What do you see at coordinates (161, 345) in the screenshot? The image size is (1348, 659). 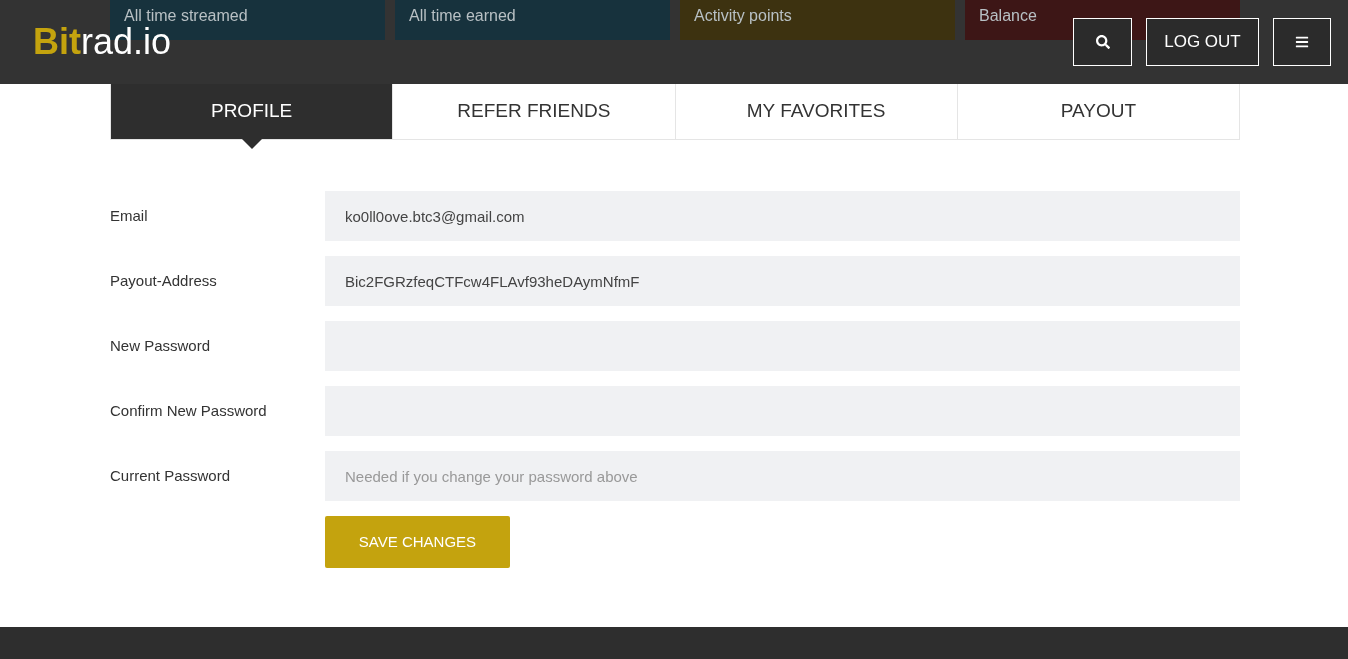 I see `field-label: New Password` at bounding box center [161, 345].